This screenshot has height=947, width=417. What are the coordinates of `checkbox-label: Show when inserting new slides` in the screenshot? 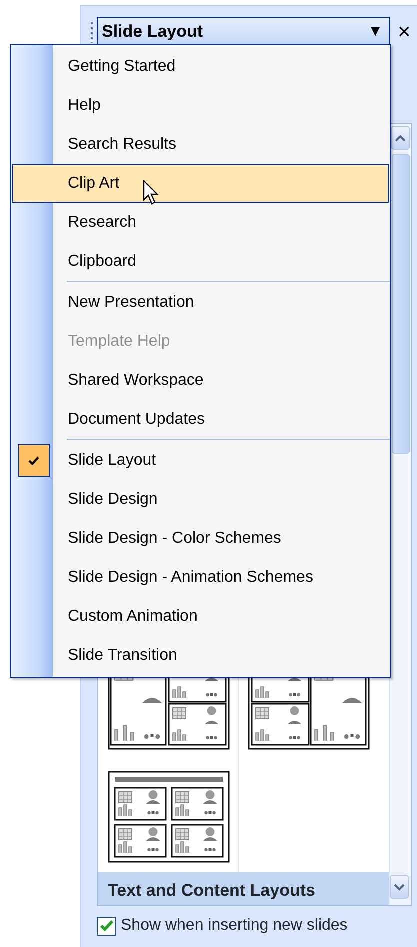 It's located at (234, 926).